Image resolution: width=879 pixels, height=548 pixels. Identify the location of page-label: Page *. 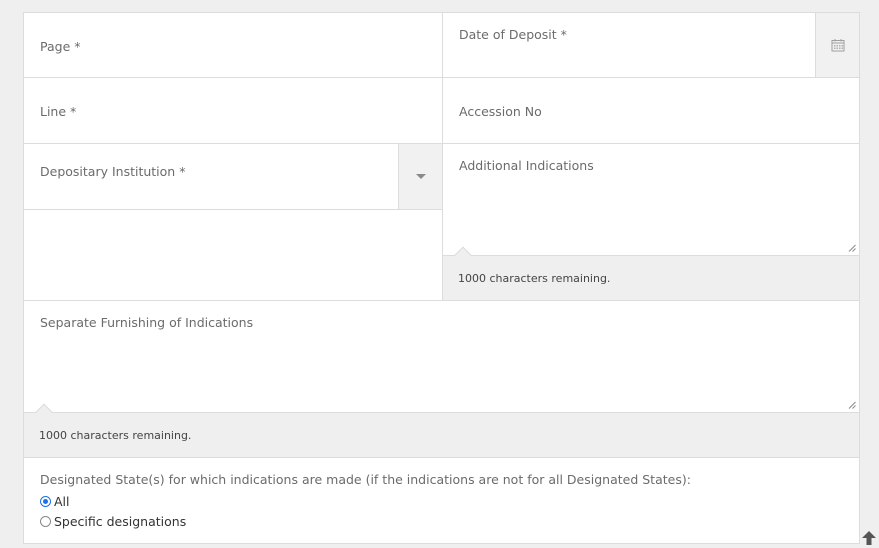
(60, 46).